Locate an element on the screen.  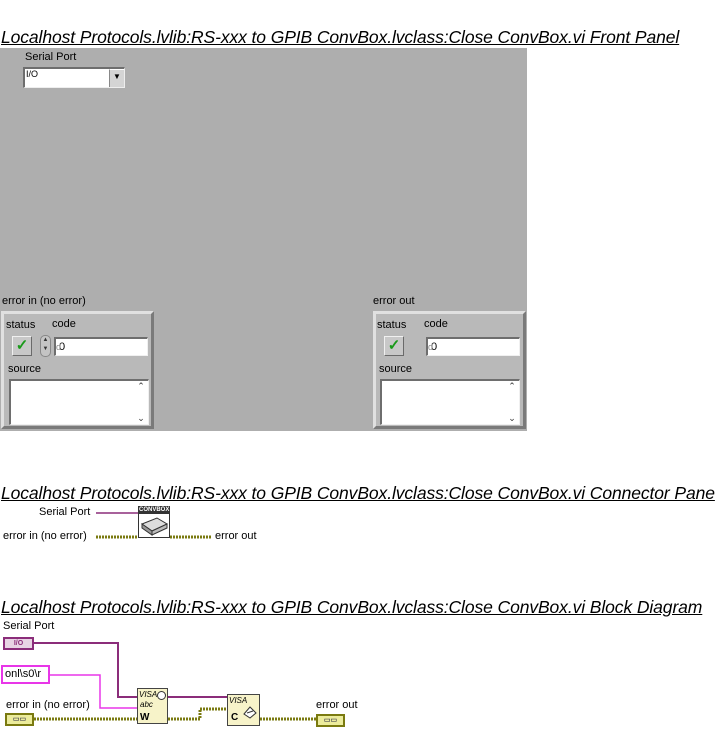
triangle-down-icon: ▼ is located at coordinates (117, 76).